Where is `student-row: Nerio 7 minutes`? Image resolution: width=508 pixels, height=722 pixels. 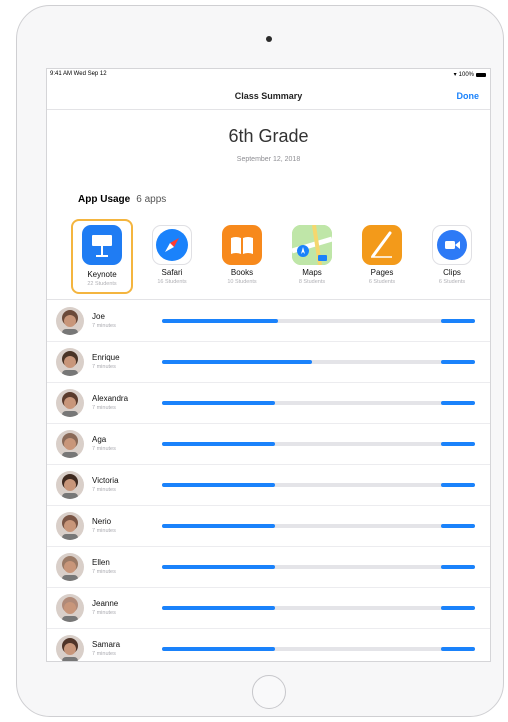 student-row: Nerio 7 minutes is located at coordinates (268, 526).